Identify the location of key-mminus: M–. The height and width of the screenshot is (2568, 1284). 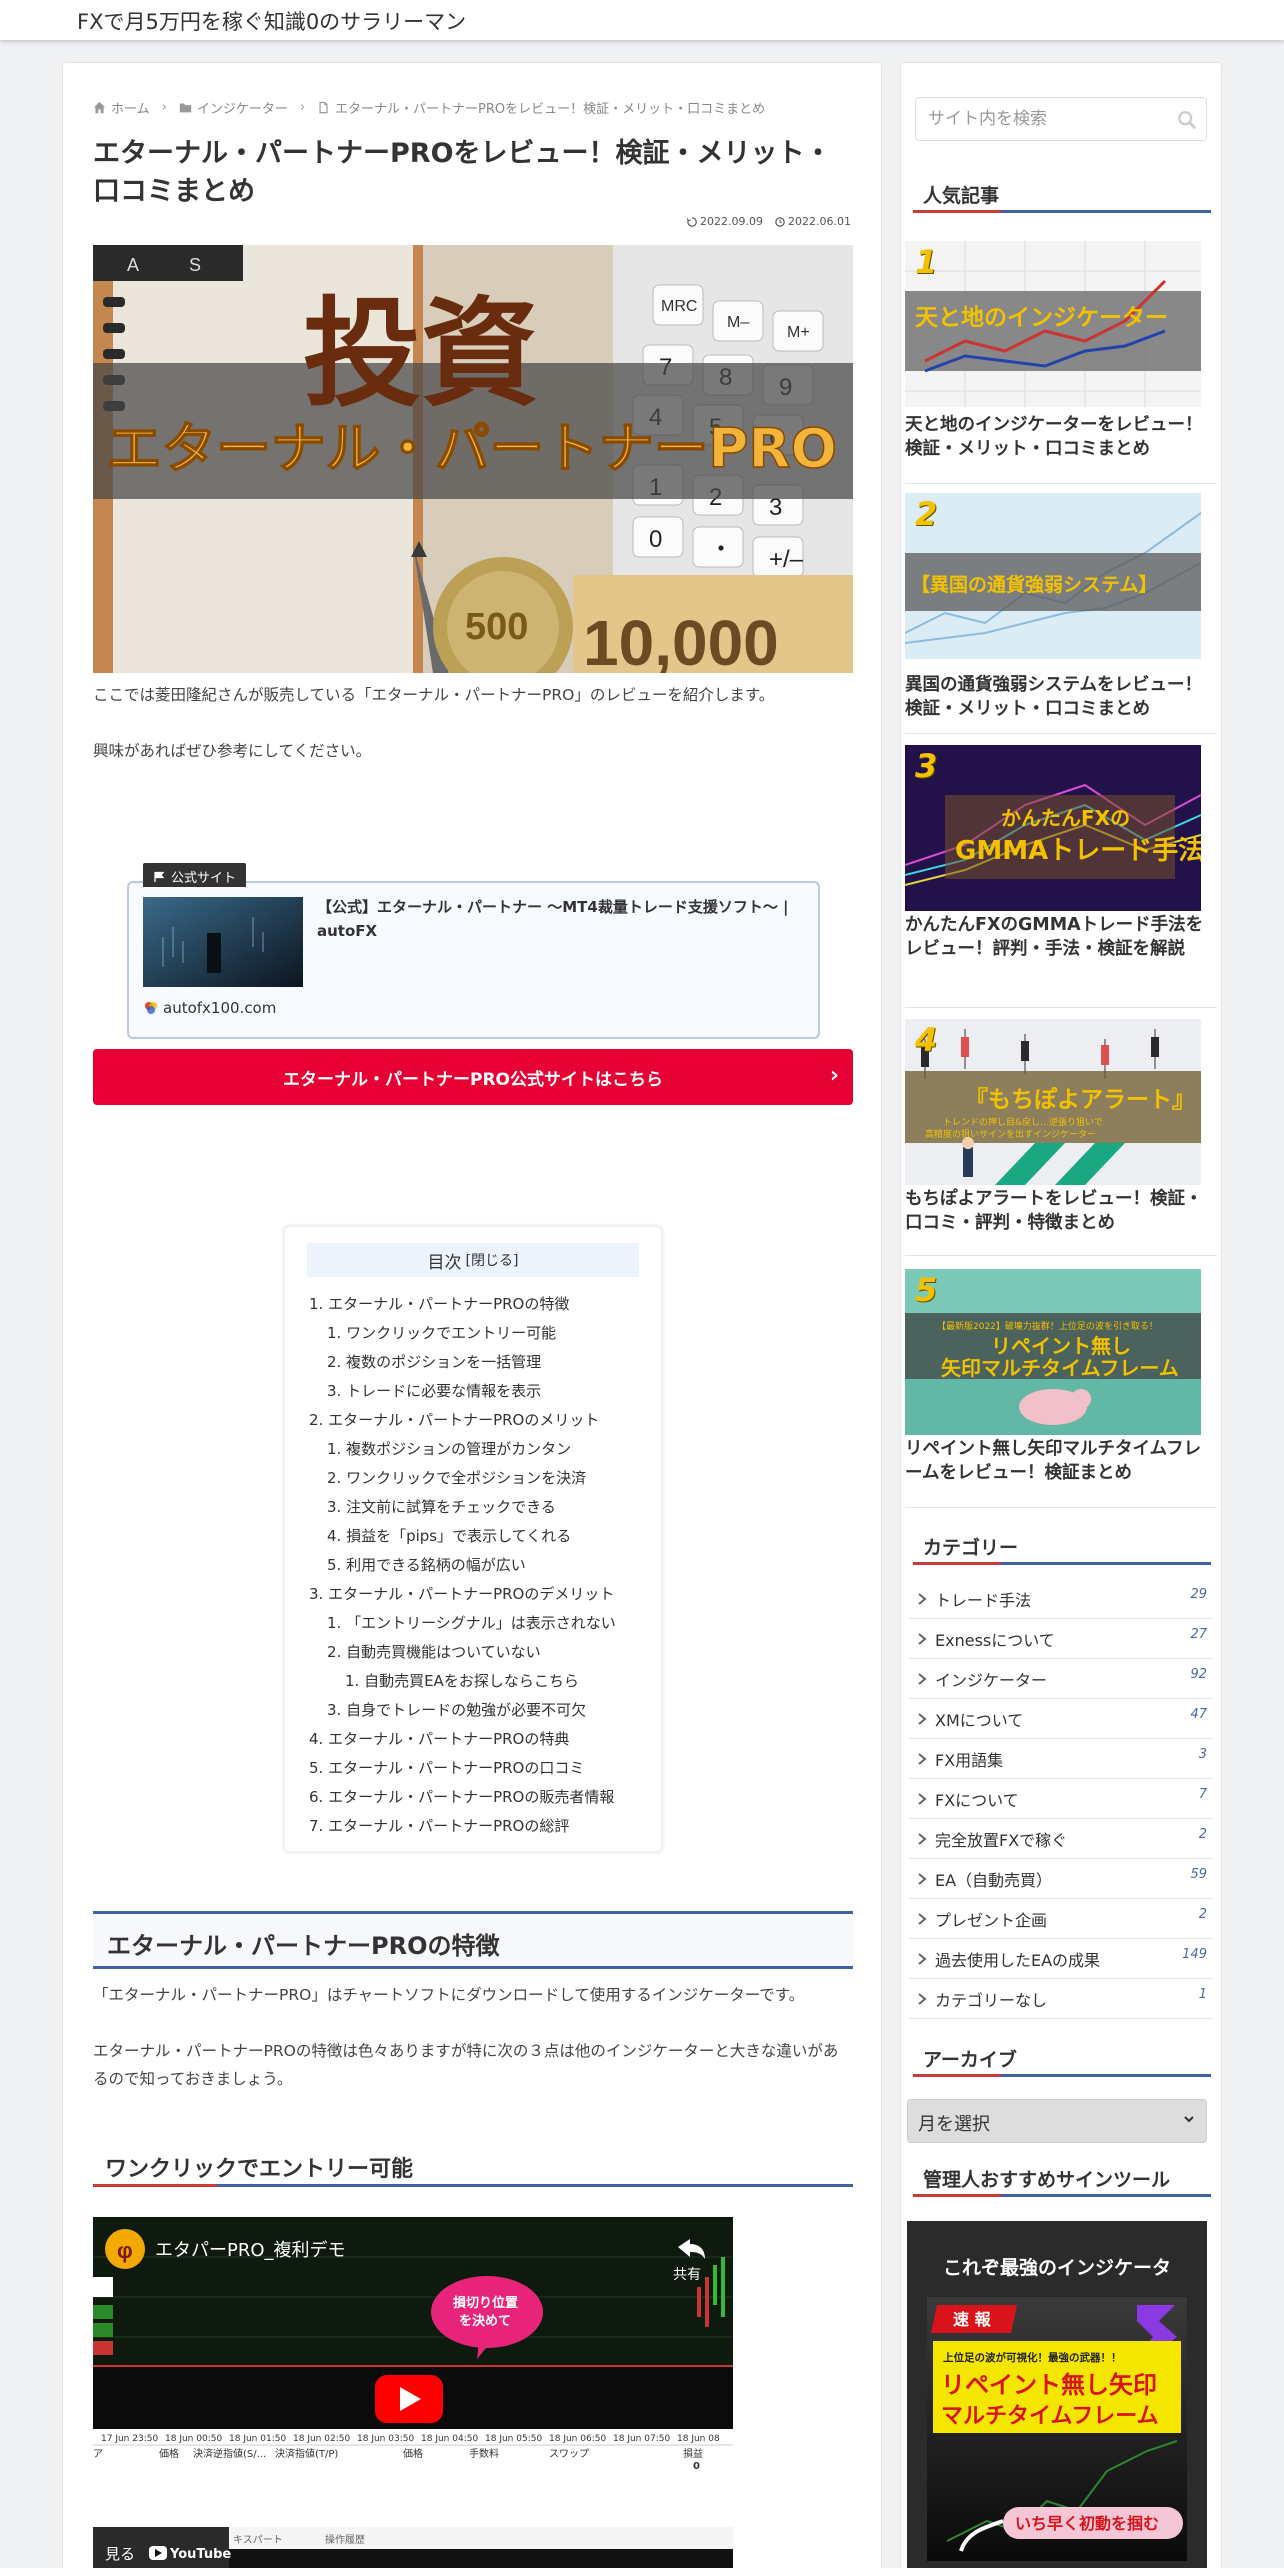
(738, 322).